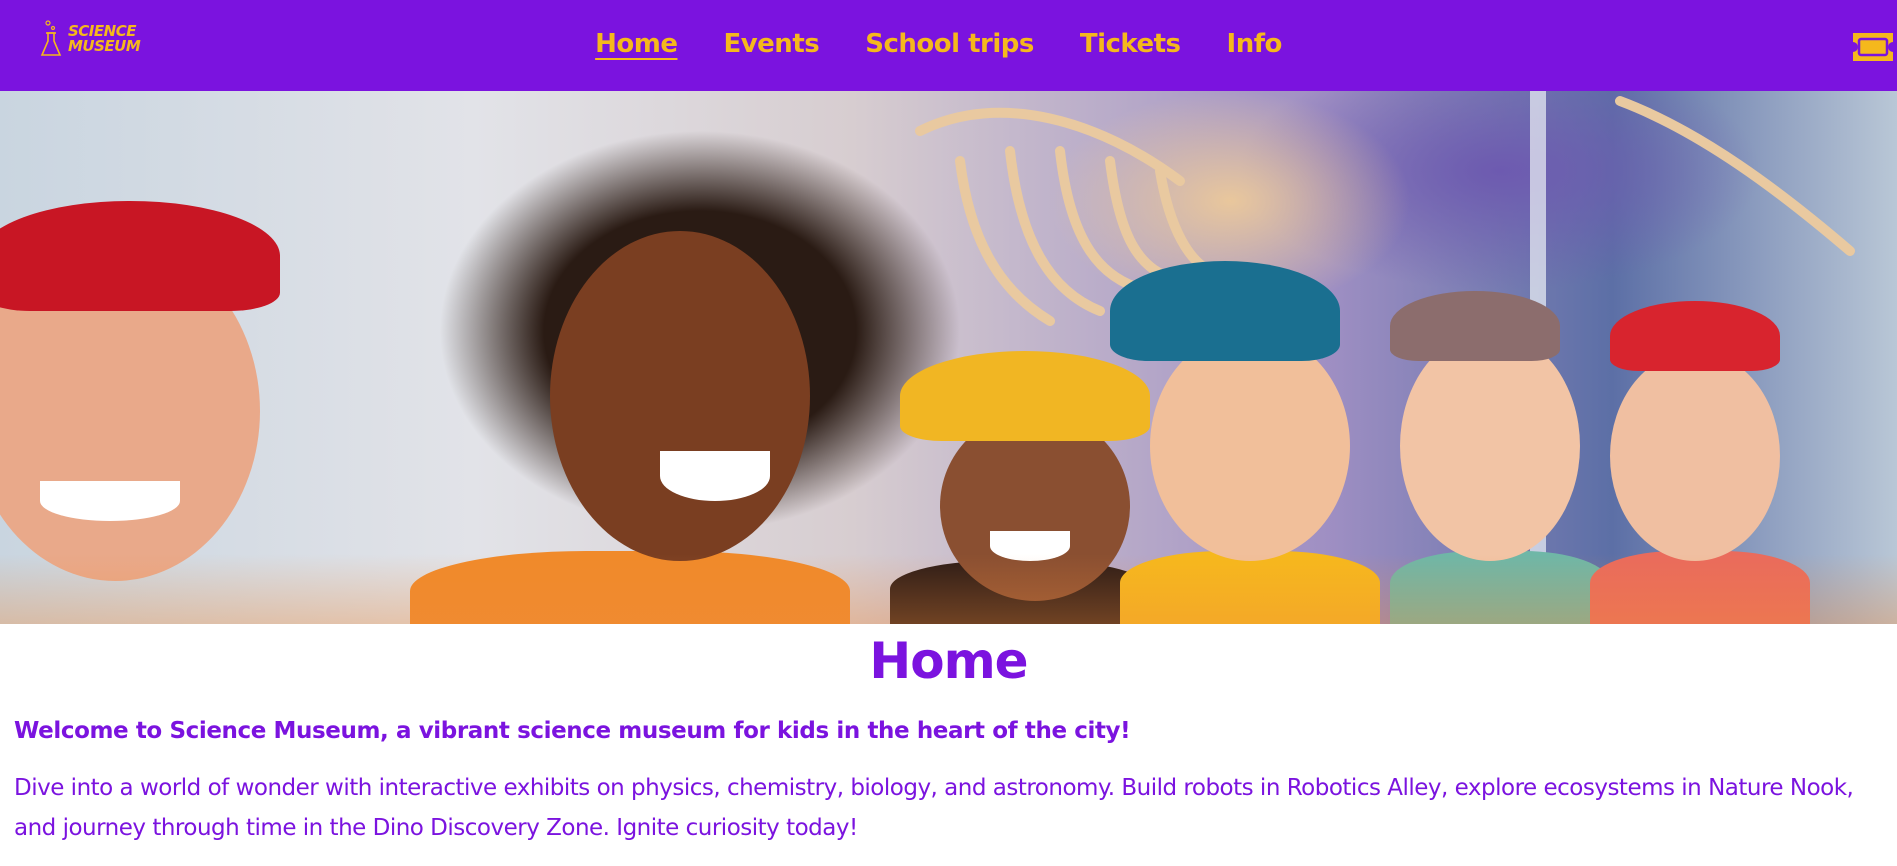 This screenshot has width=1897, height=866. What do you see at coordinates (948, 589) in the screenshot?
I see `hero-bottom-tint` at bounding box center [948, 589].